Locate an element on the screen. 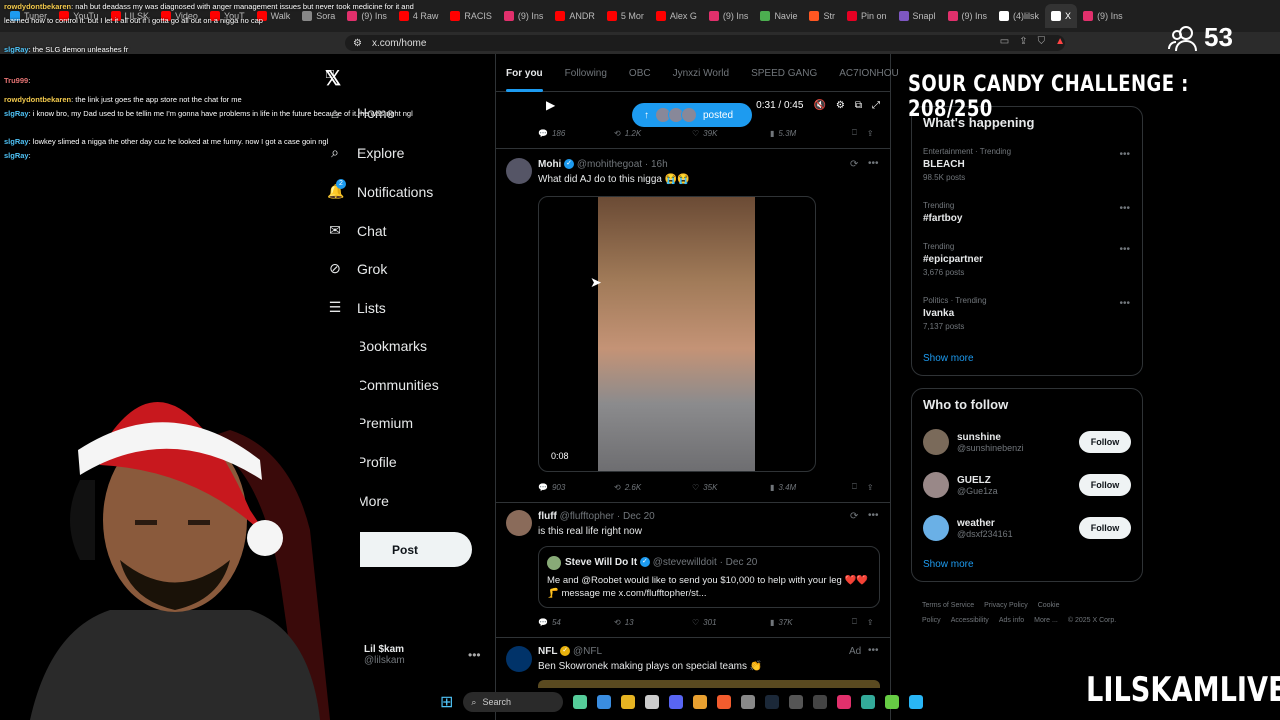 Image resolution: width=1280 pixels, height=720 pixels. account-more-icon: ••• is located at coordinates (474, 655).